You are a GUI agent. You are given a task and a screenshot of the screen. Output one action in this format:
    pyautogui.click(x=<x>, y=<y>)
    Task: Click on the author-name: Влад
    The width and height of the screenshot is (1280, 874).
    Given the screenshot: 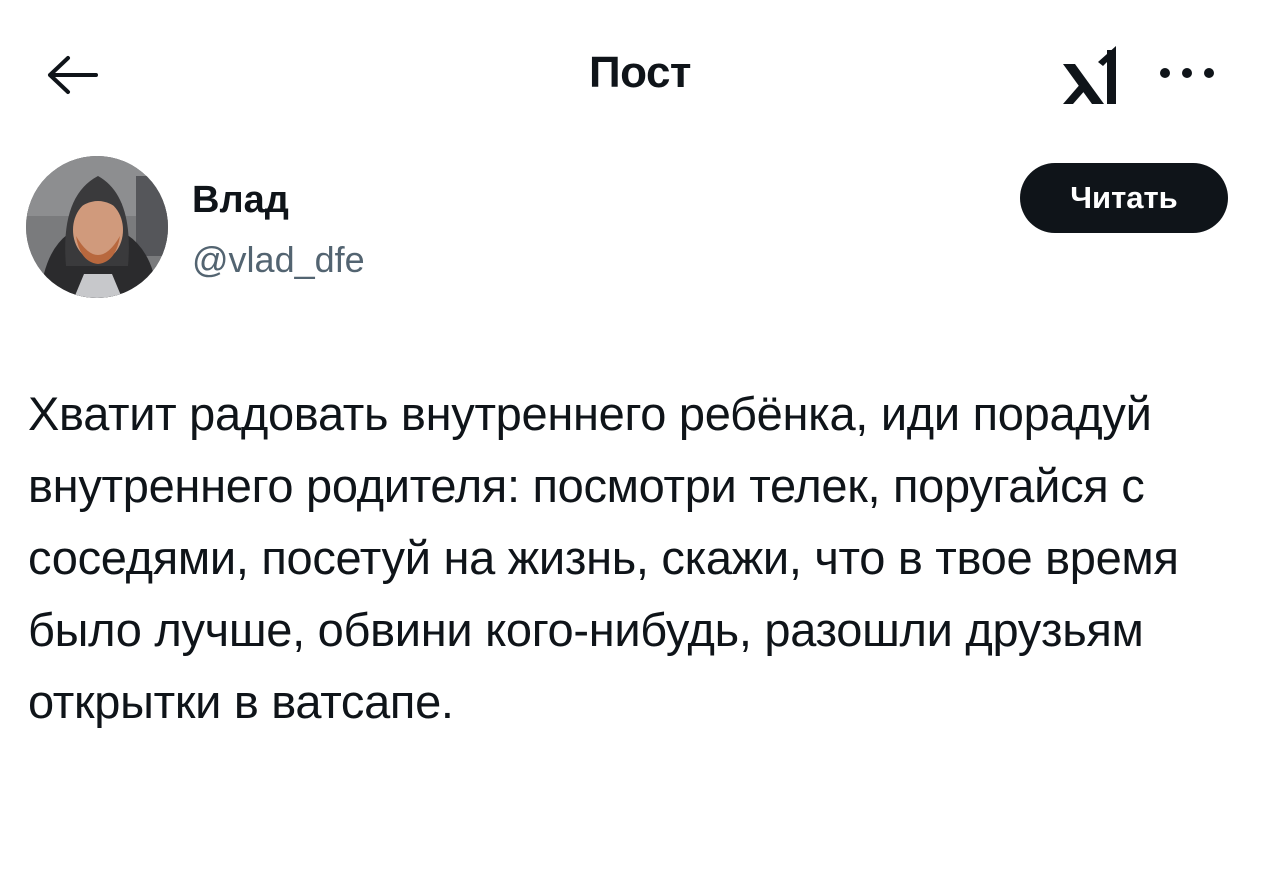 What is the action you would take?
    pyautogui.click(x=240, y=200)
    